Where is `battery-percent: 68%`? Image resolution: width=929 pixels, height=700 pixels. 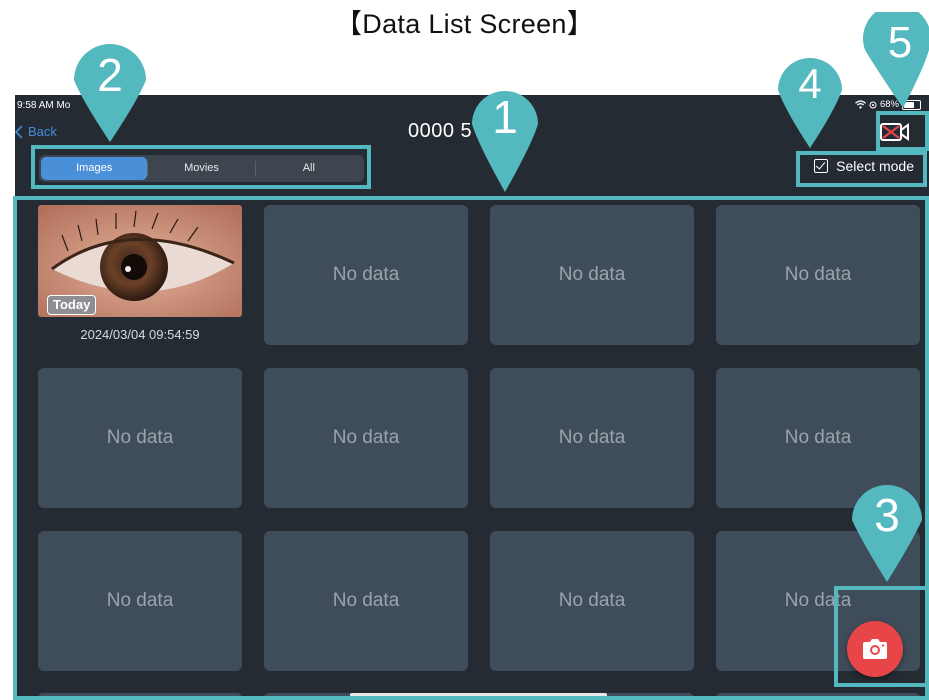
battery-percent: 68% is located at coordinates (889, 104).